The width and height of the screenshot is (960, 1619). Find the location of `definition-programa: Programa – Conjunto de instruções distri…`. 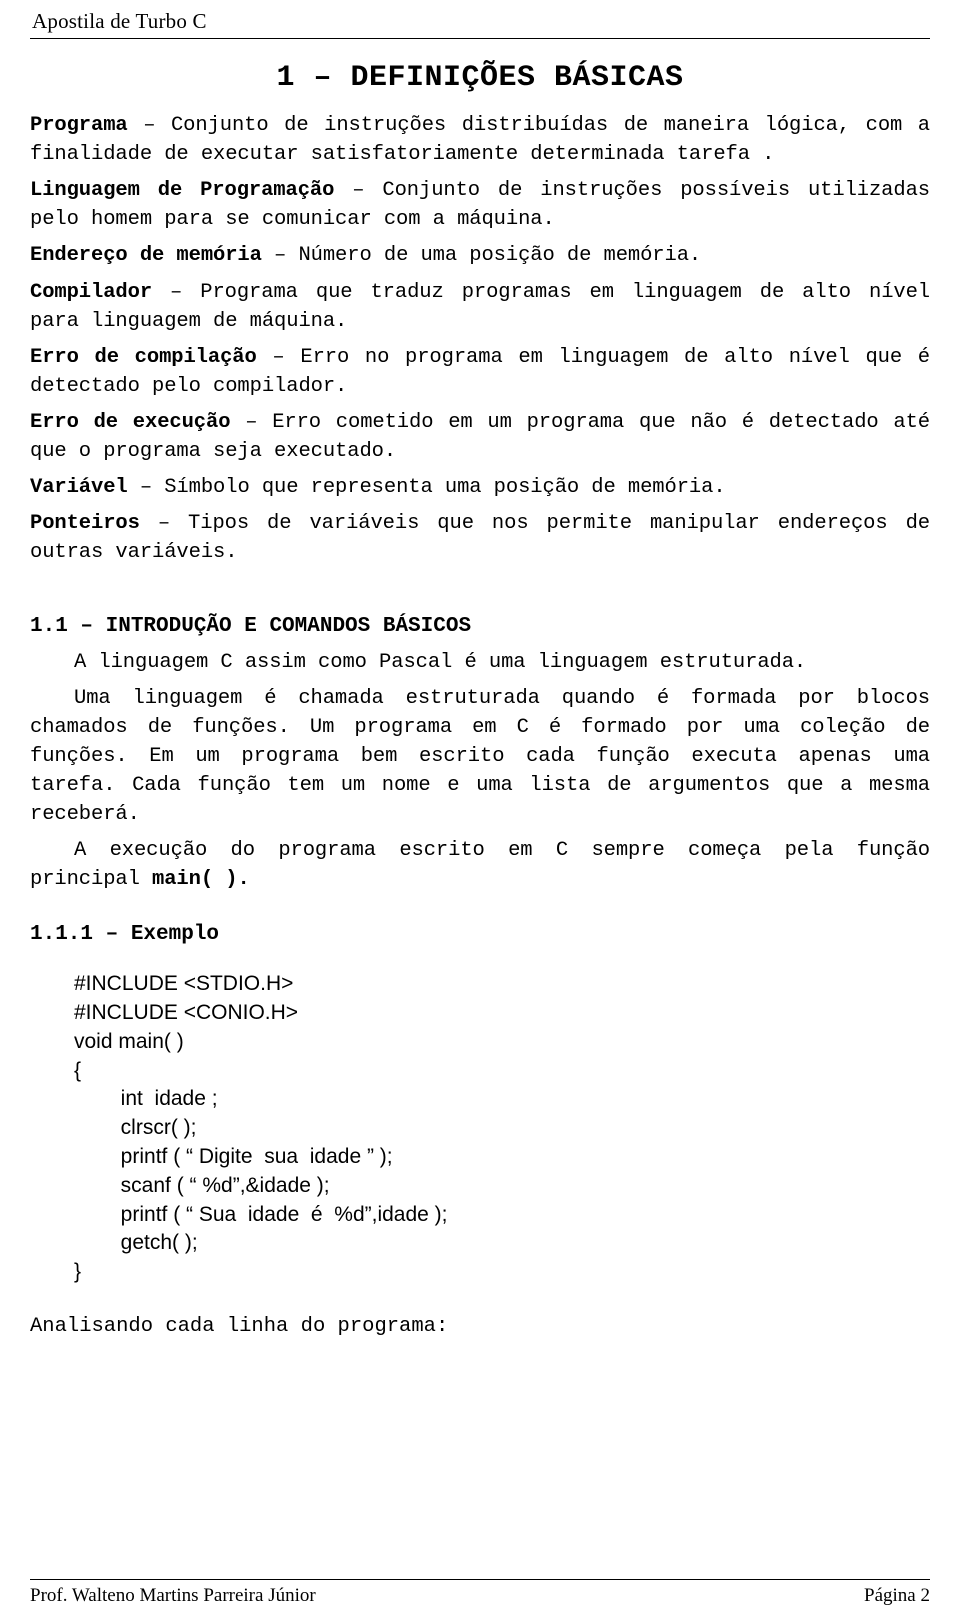

definition-programa: Programa – Conjunto de instruções distri… is located at coordinates (480, 140).